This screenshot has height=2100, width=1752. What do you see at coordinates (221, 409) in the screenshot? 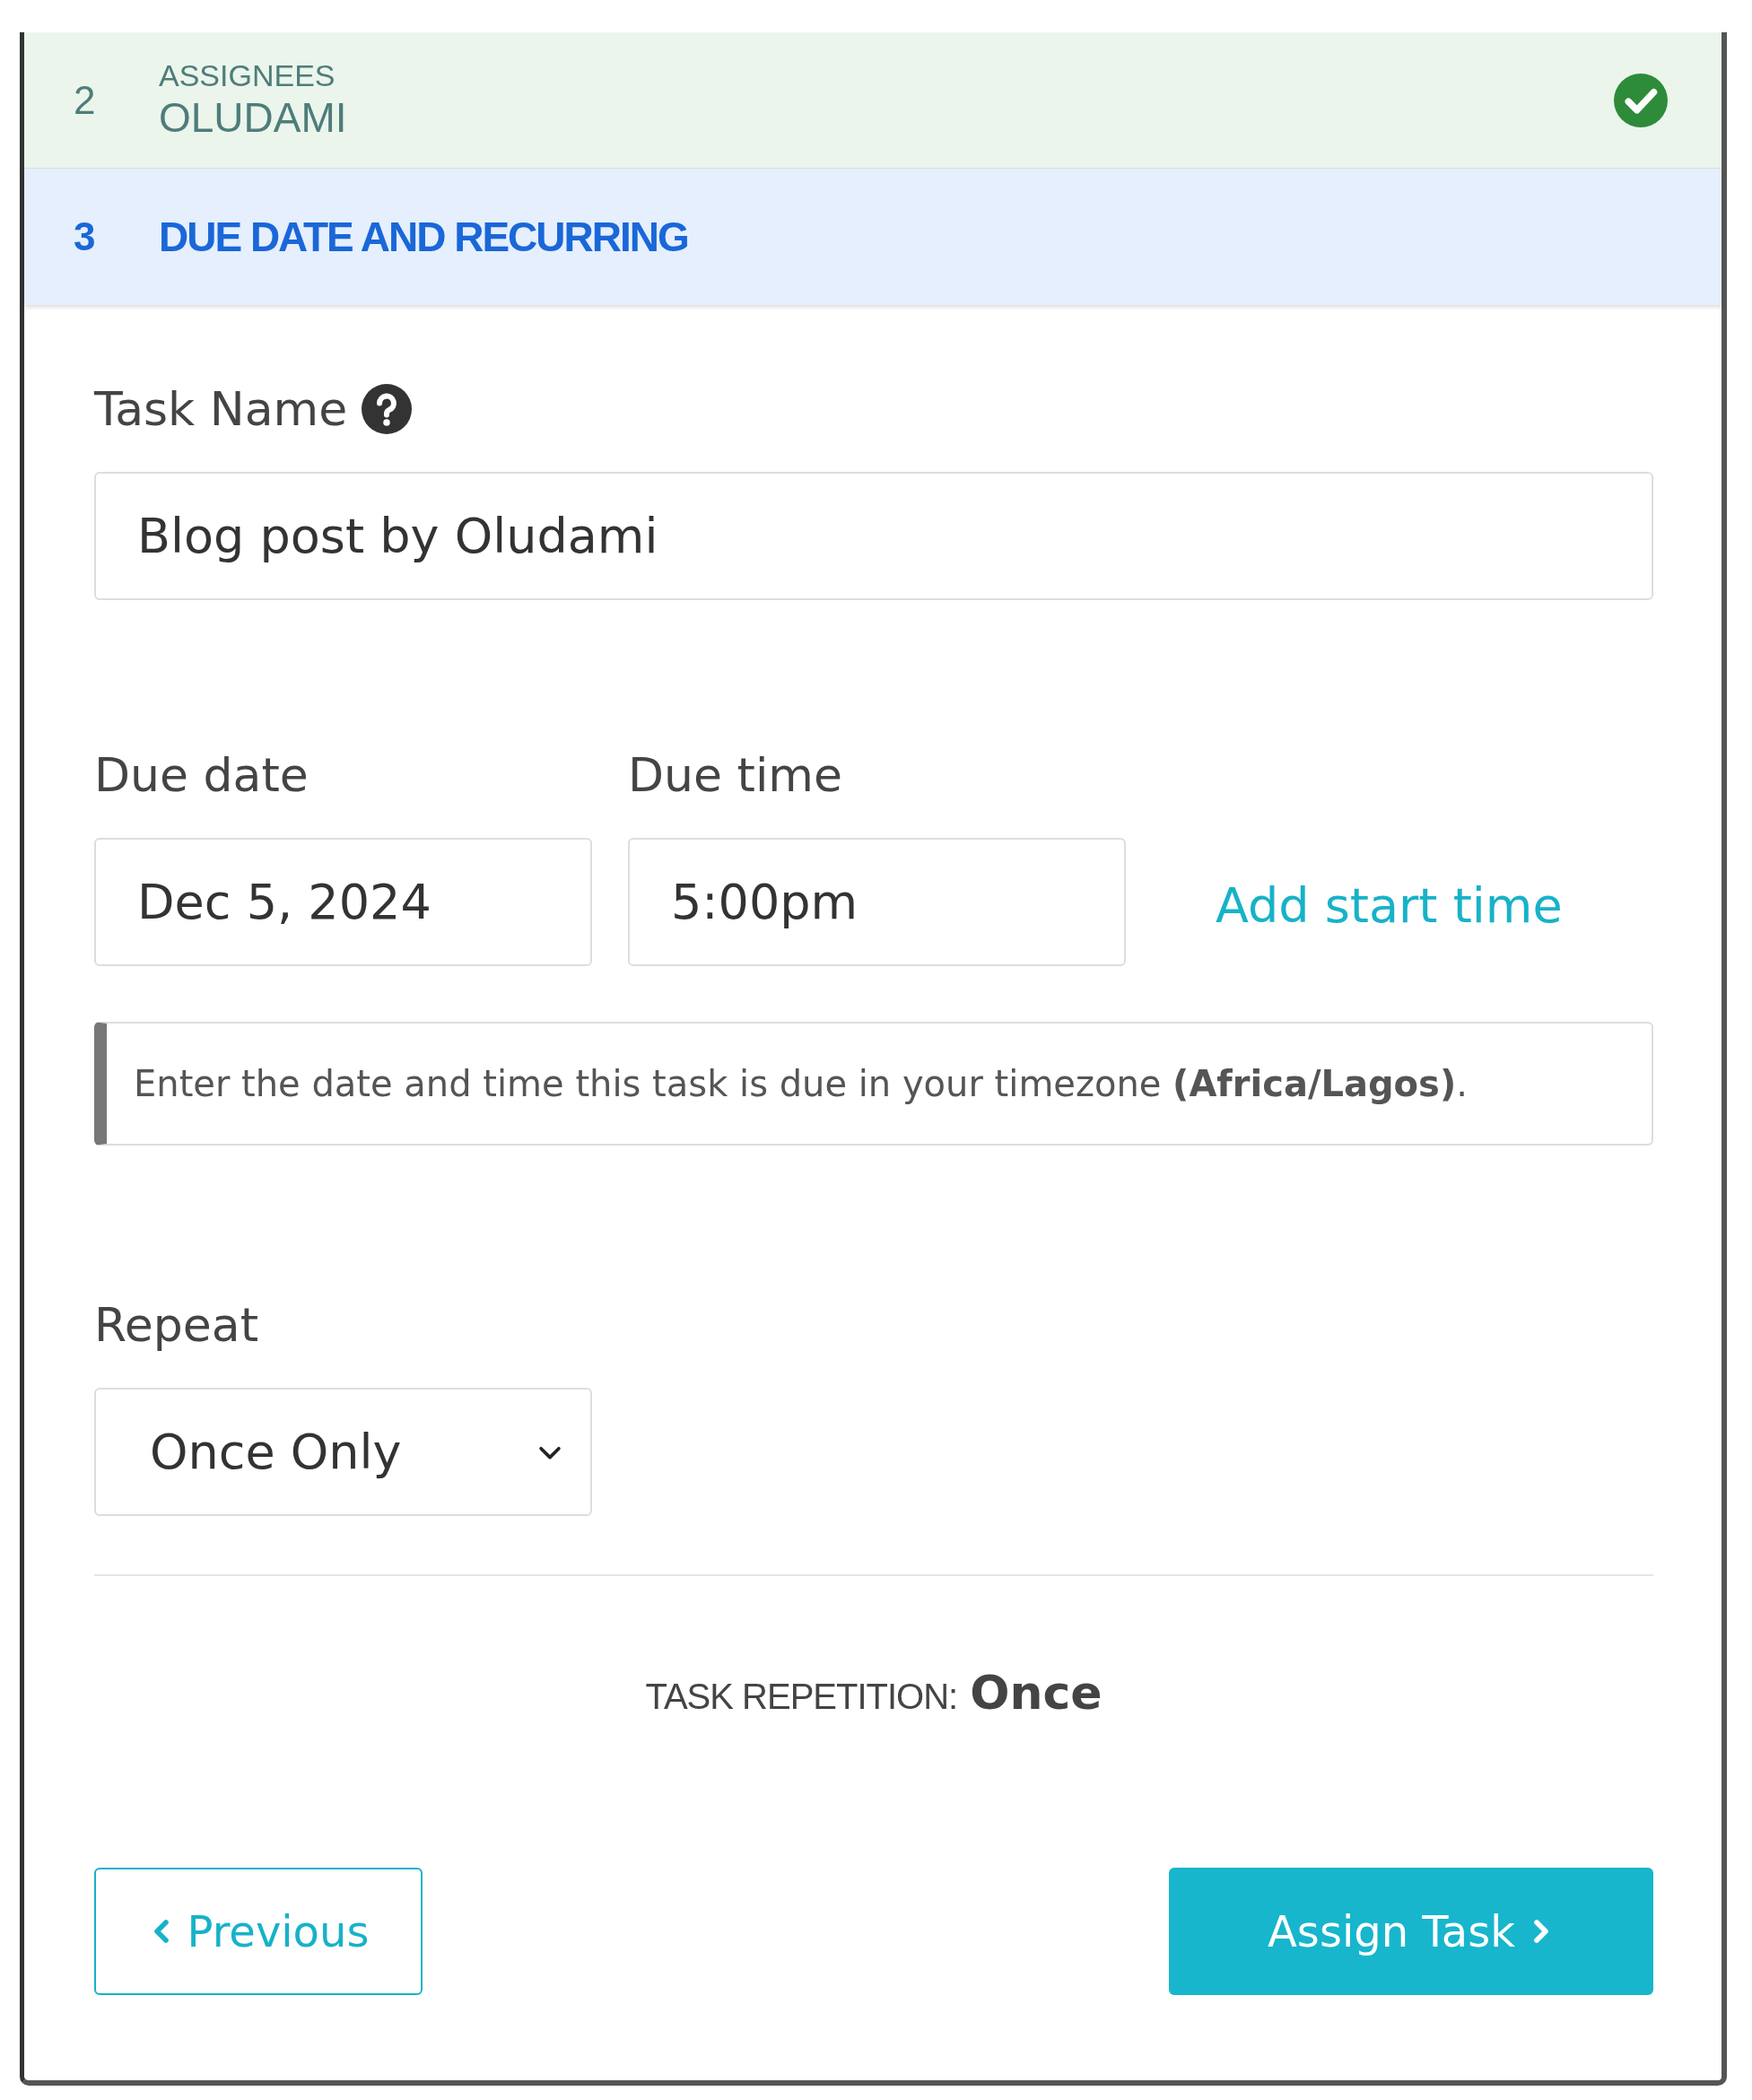
I see `field-label: Task Name` at bounding box center [221, 409].